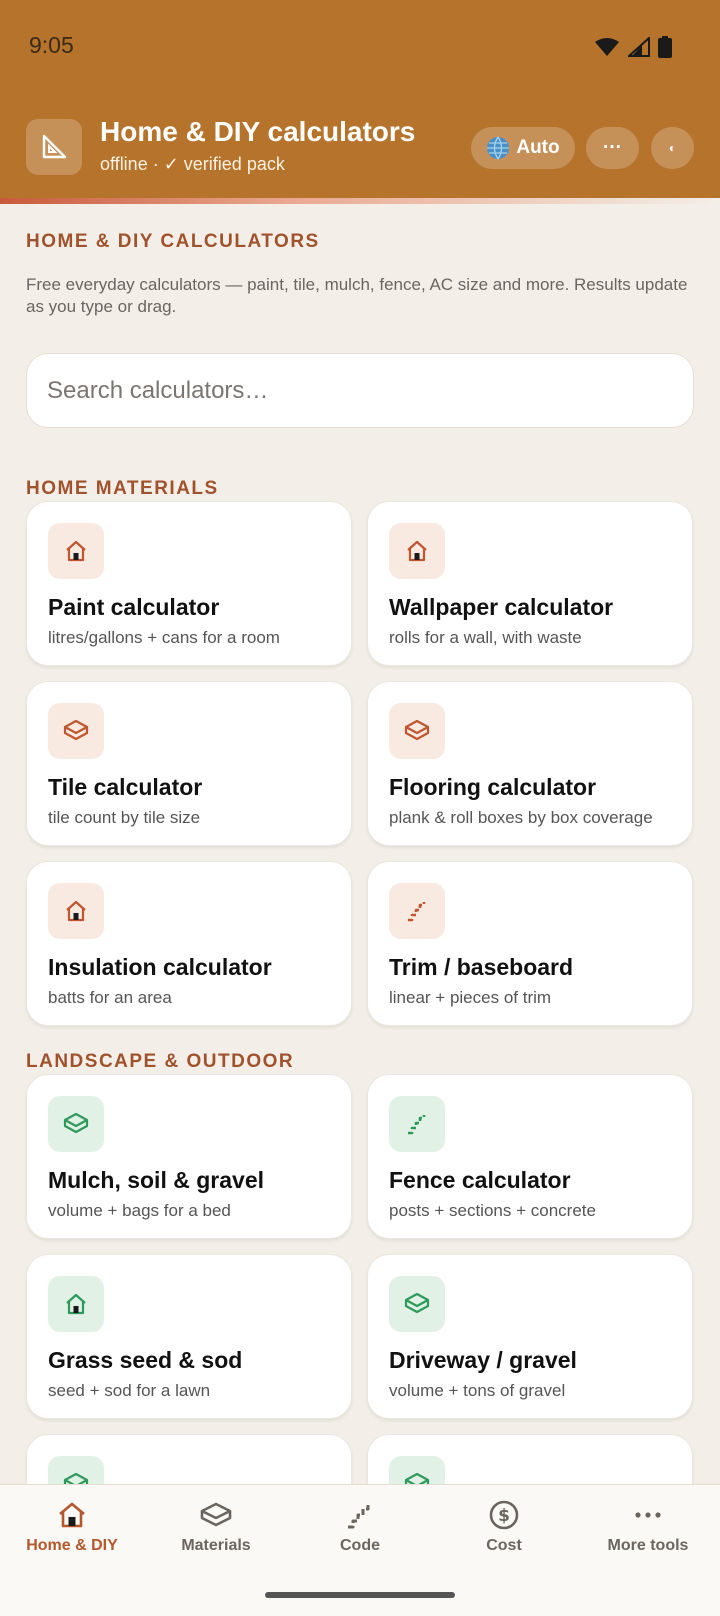 This screenshot has width=720, height=1616. I want to click on card-title: Trim / baseboard, so click(481, 967).